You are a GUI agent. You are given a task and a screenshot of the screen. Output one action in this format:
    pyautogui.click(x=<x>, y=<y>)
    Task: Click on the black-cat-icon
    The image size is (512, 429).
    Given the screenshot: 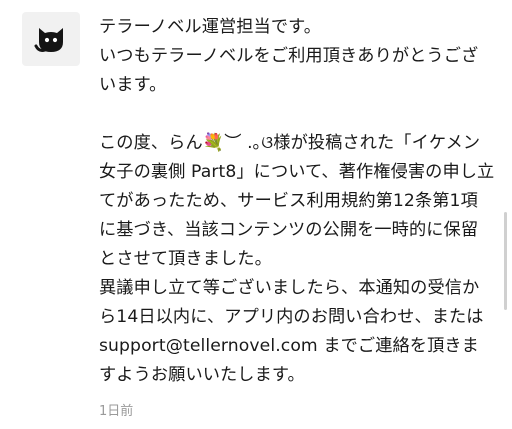 What is the action you would take?
    pyautogui.click(x=48, y=40)
    